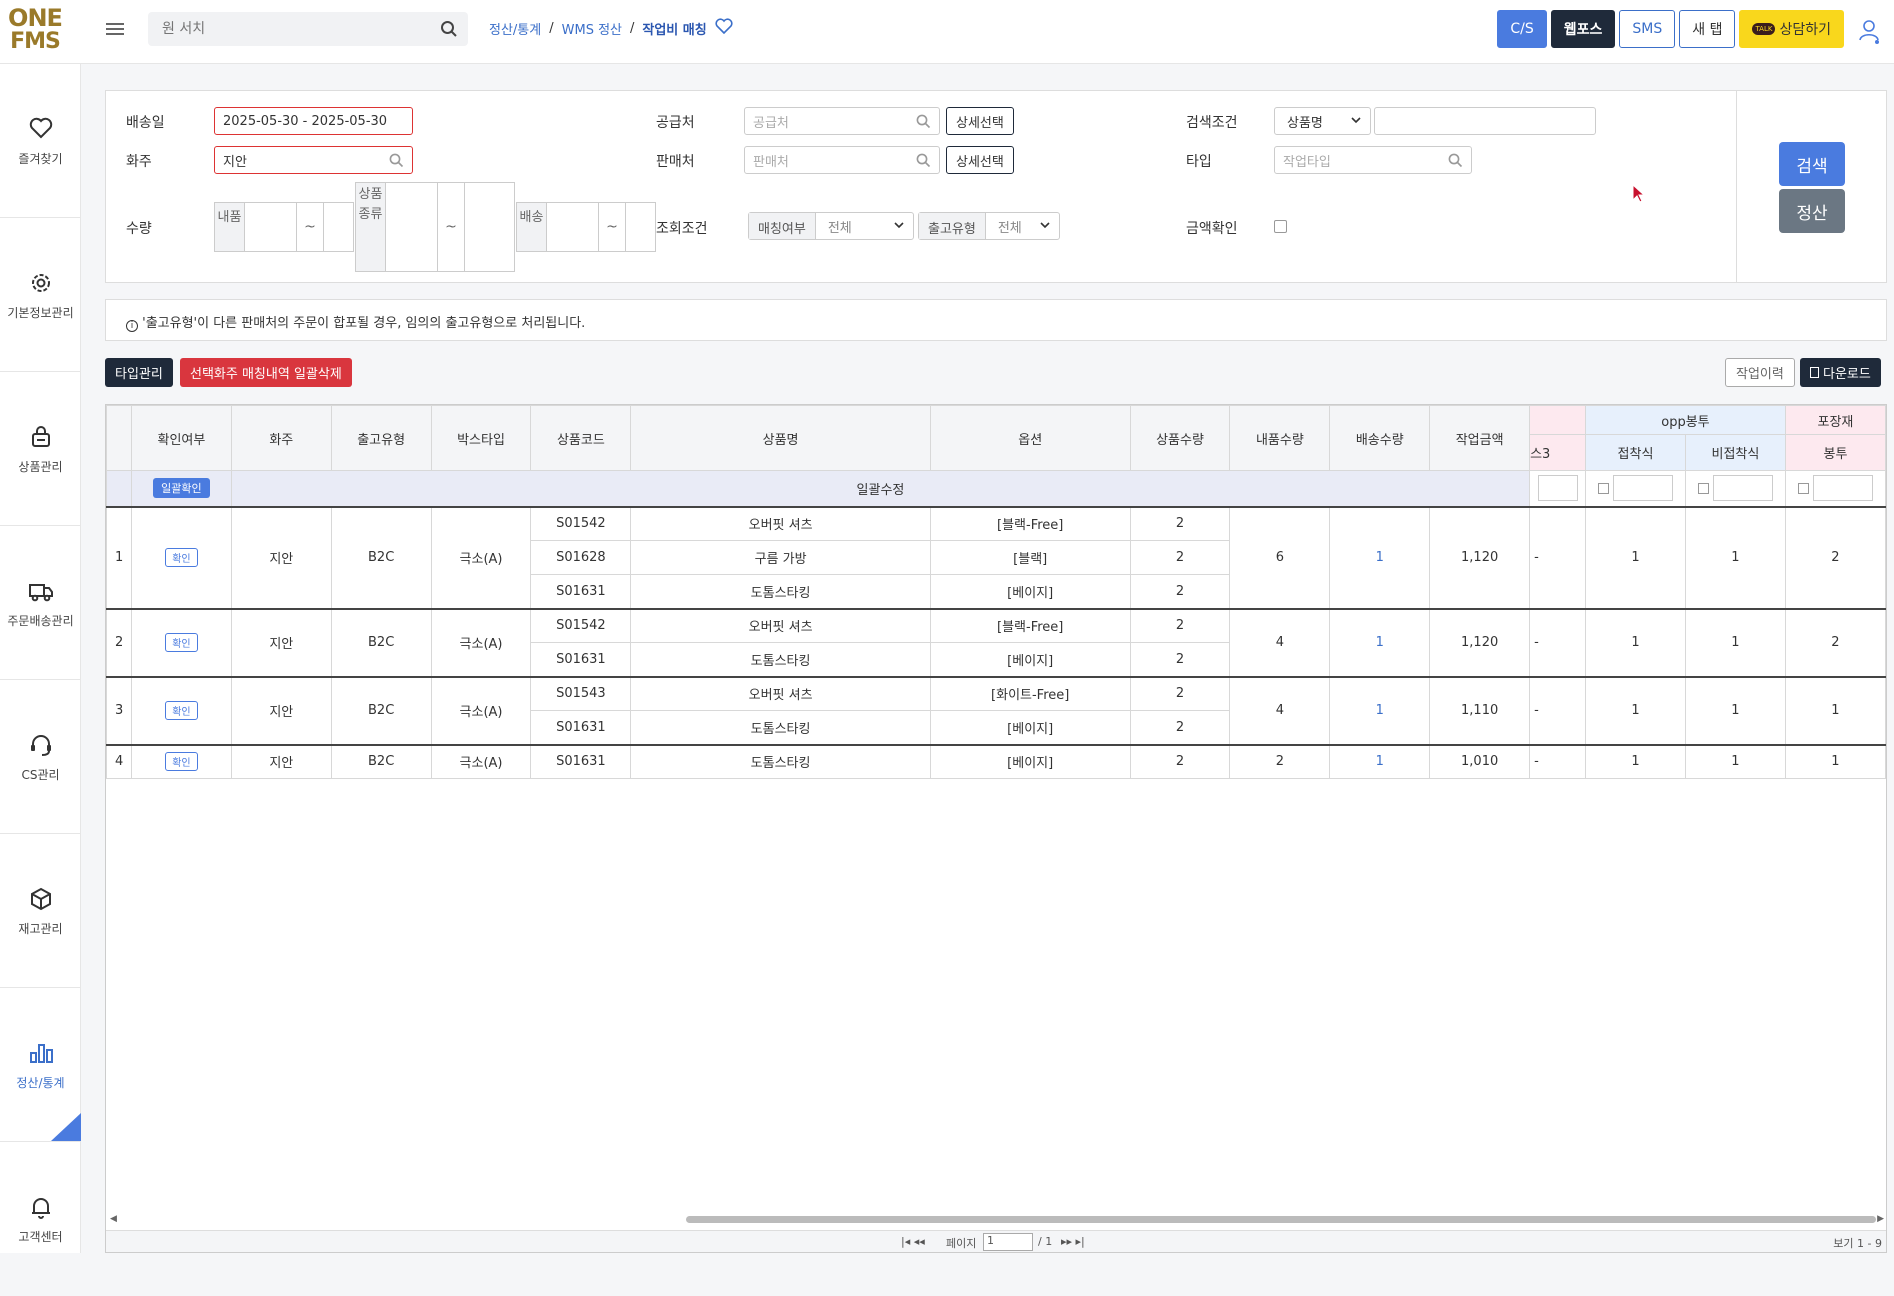  What do you see at coordinates (181, 438) in the screenshot?
I see `col-header: 확인여부` at bounding box center [181, 438].